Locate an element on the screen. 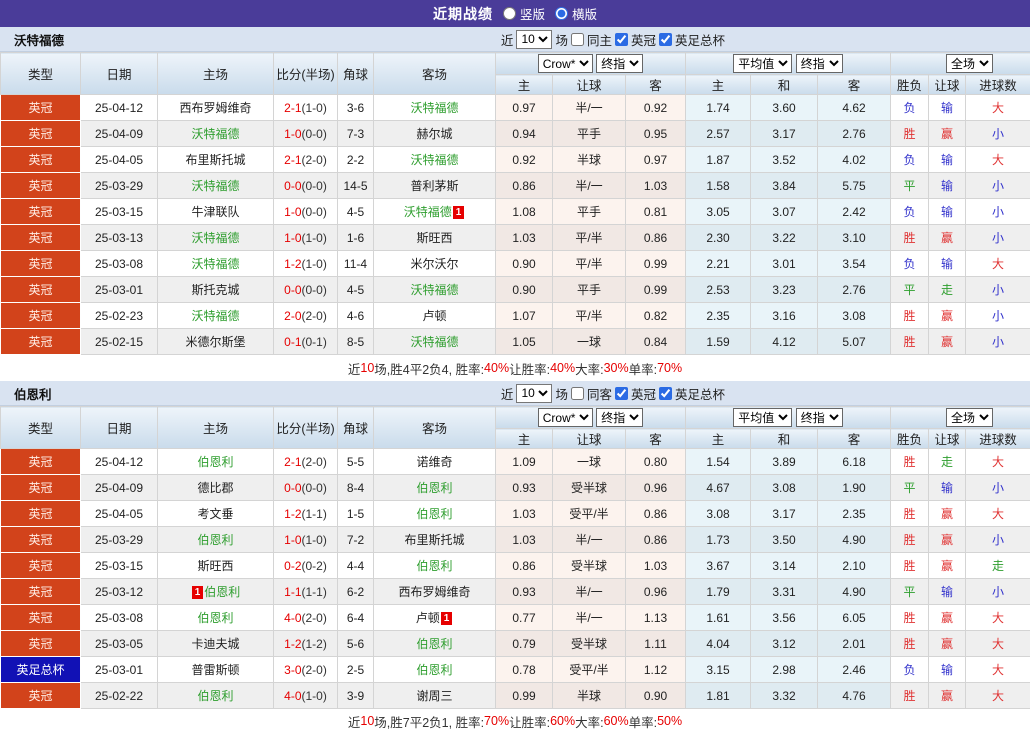 The width and height of the screenshot is (1030, 733). layout-option-vertical: 竖版 is located at coordinates (524, 13).